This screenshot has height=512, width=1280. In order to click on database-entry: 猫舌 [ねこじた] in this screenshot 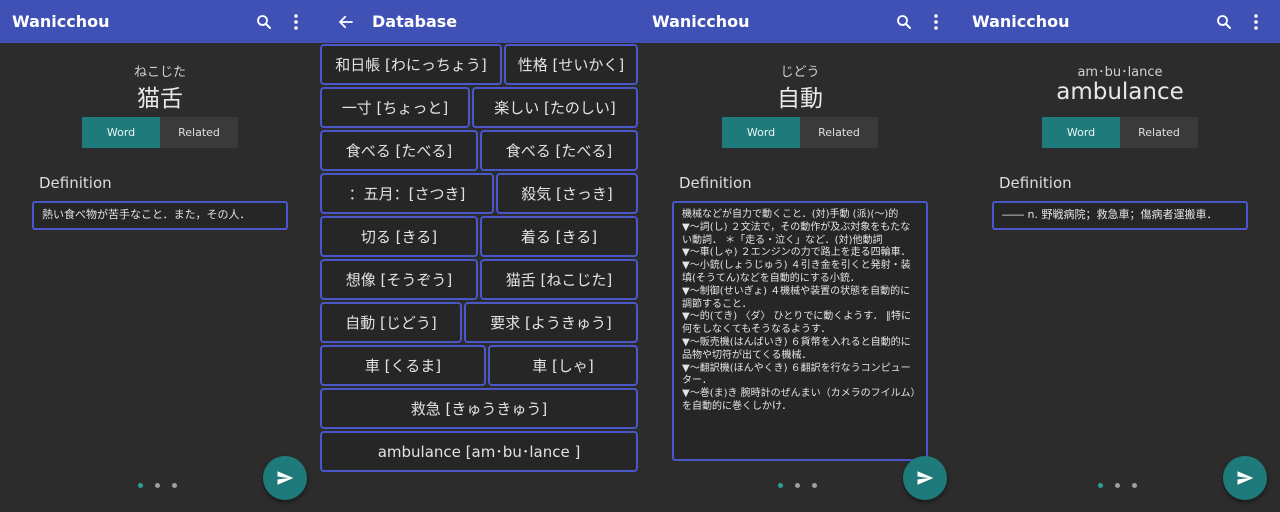, I will do `click(559, 279)`.